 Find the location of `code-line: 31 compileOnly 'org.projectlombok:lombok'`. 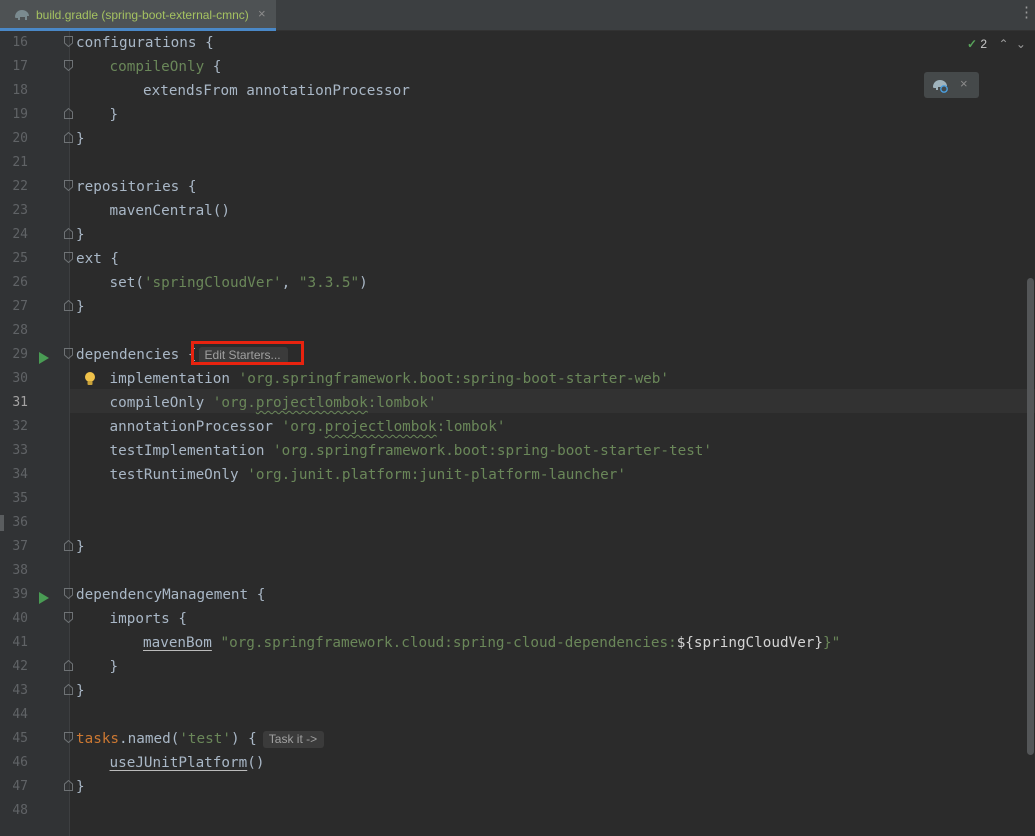

code-line: 31 compileOnly 'org.projectlombok:lombok' is located at coordinates (517, 403).